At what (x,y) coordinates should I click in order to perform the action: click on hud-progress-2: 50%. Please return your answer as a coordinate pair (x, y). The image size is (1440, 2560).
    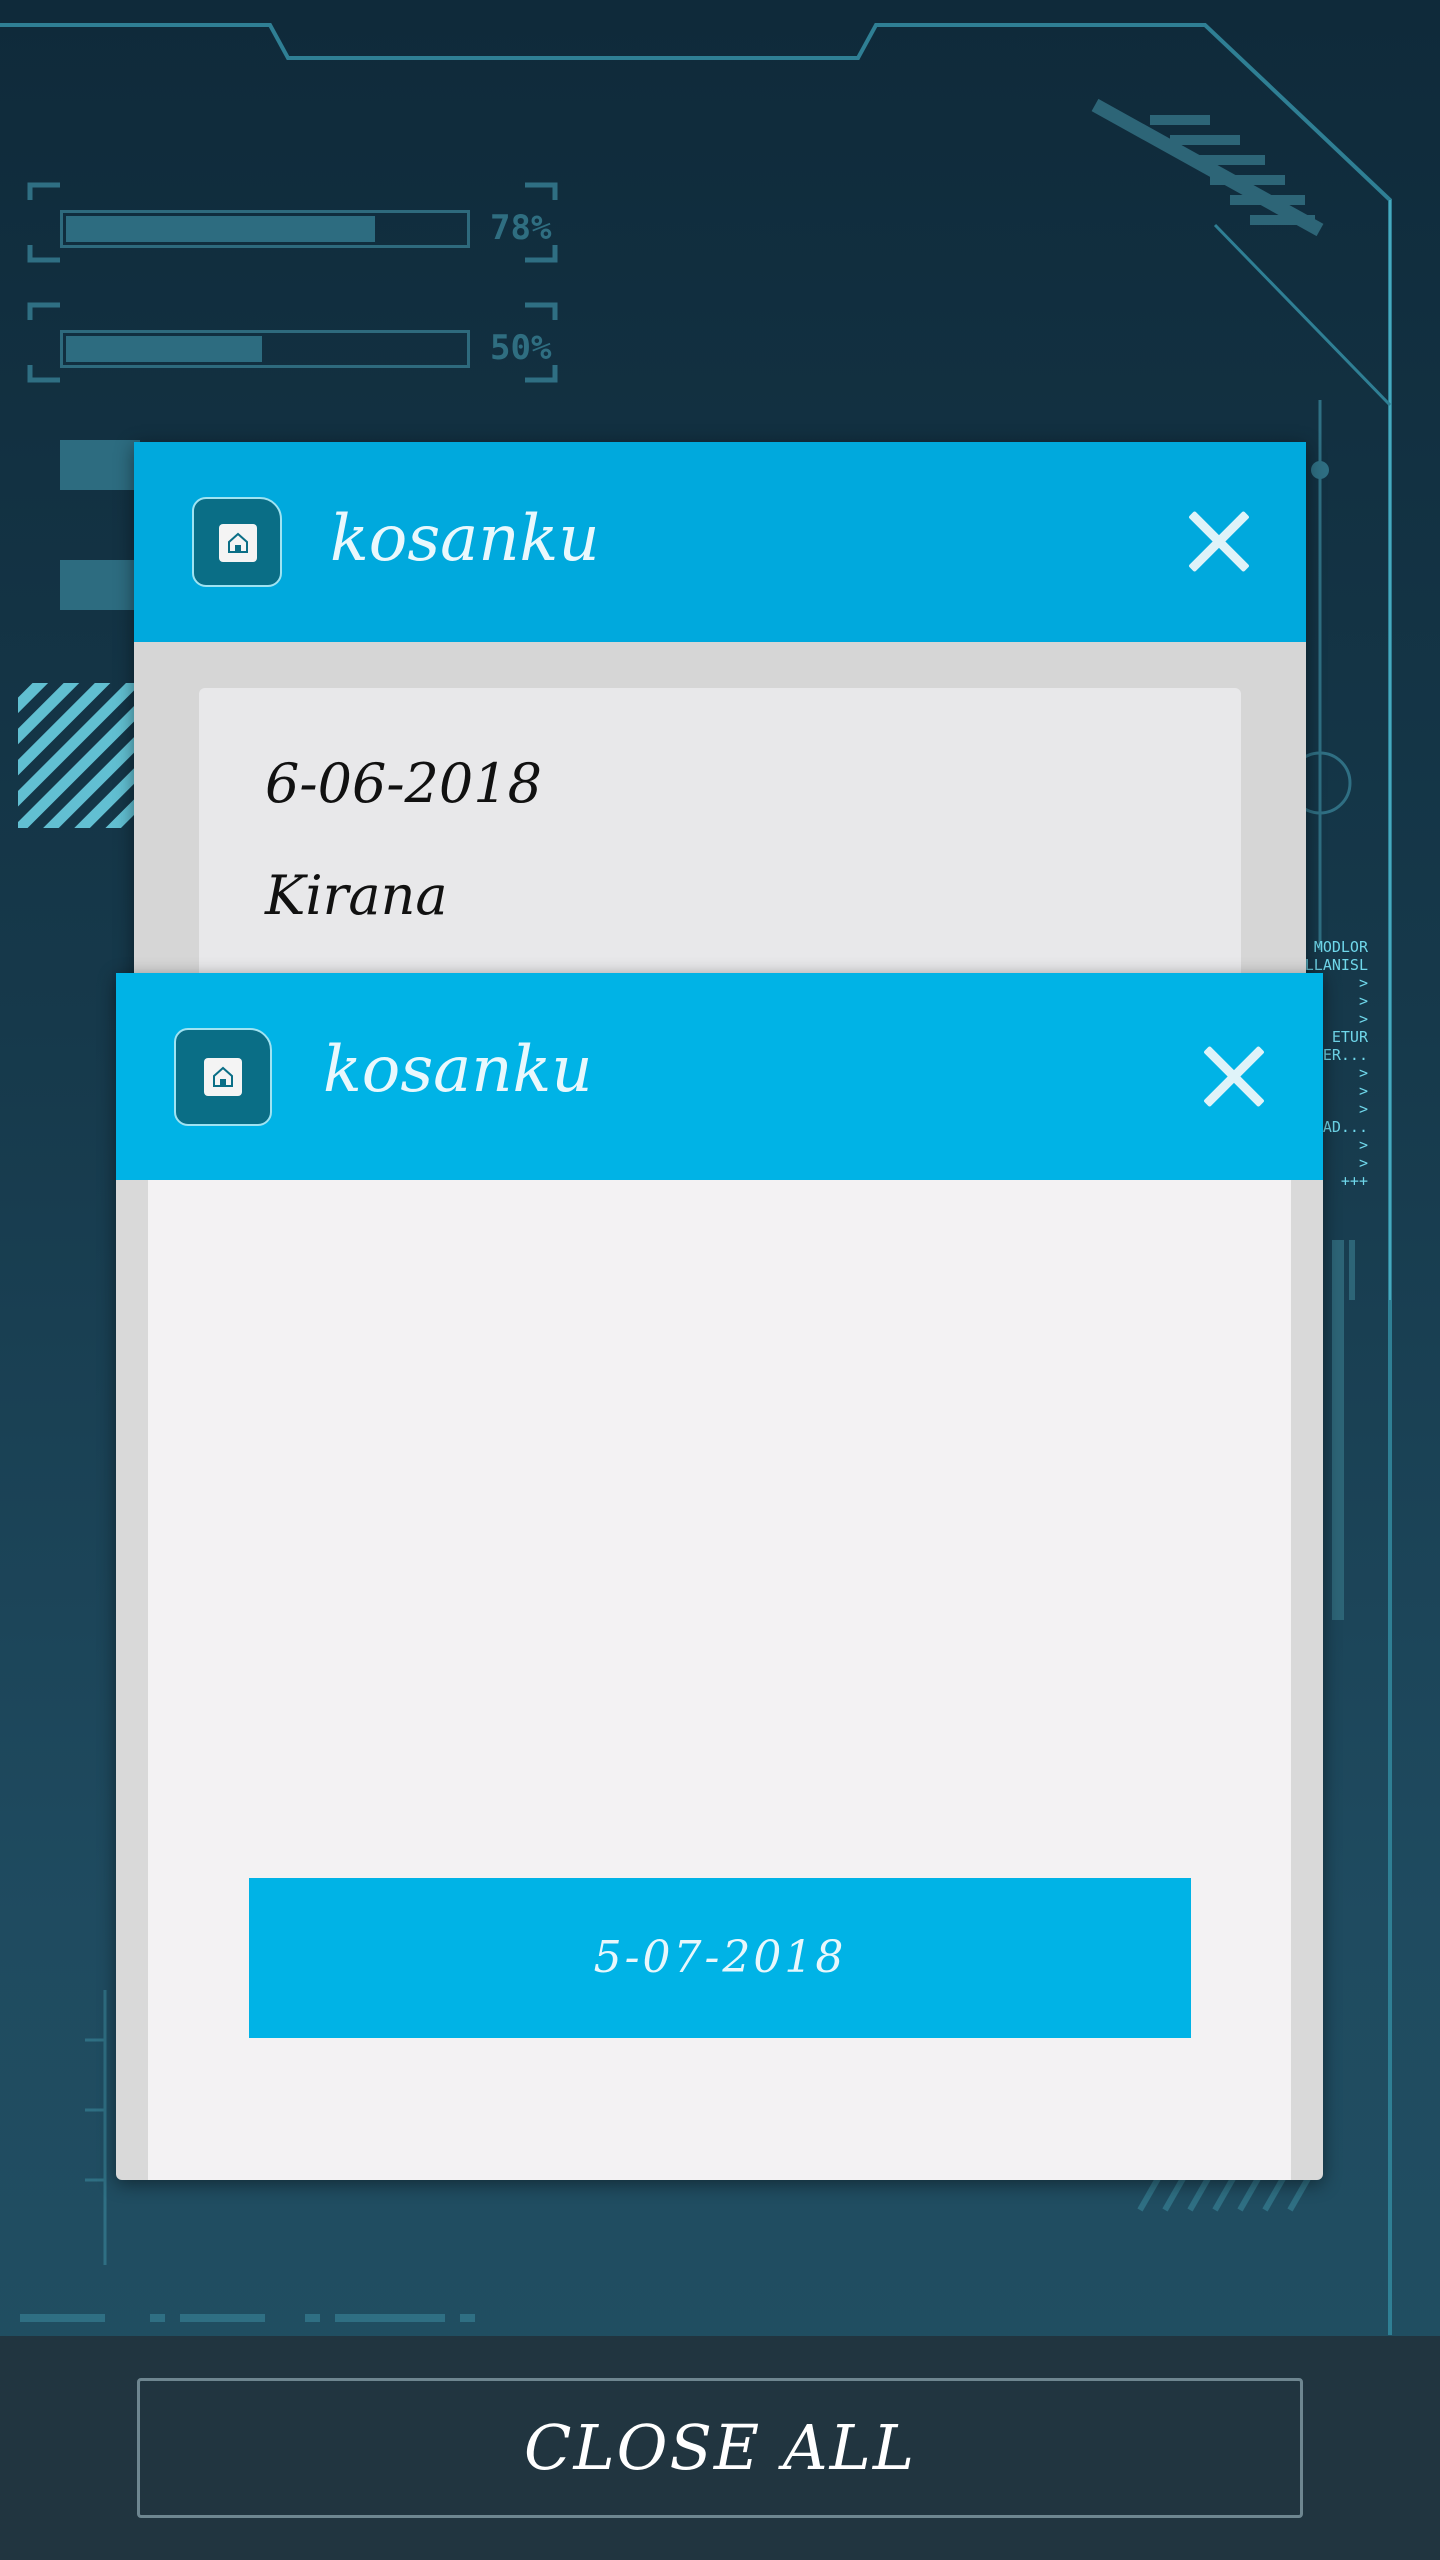
    Looking at the image, I should click on (295, 345).